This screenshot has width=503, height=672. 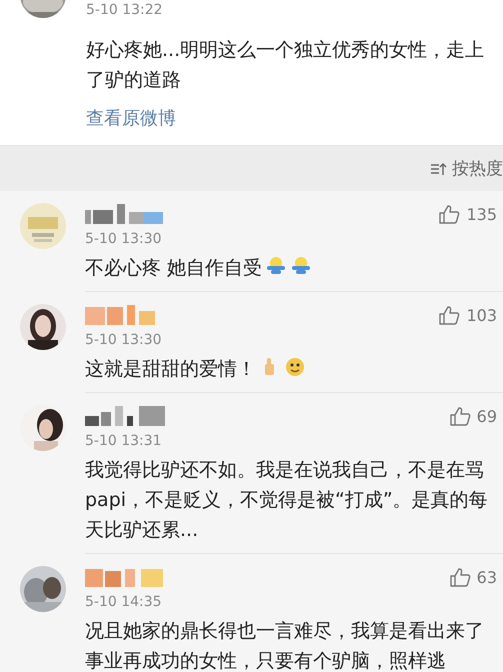 I want to click on timestamp: 5-10 13:22, so click(x=125, y=10).